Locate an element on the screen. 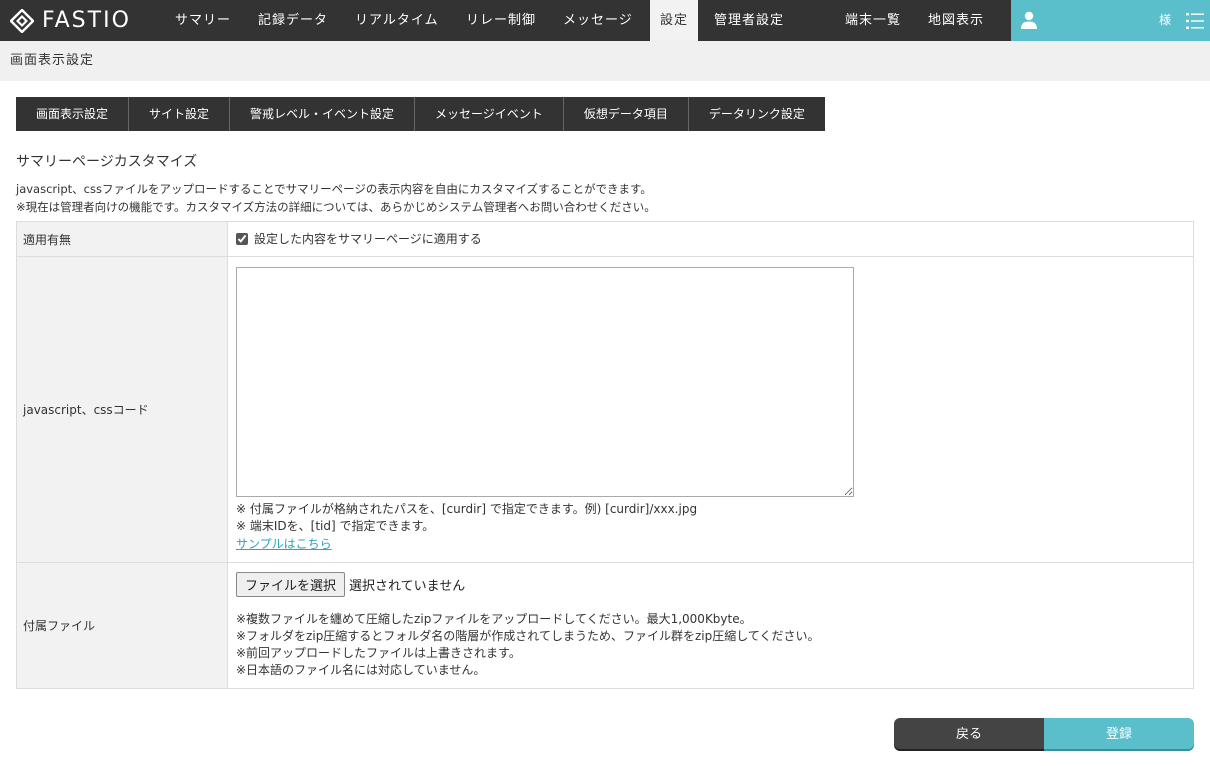 The height and width of the screenshot is (766, 1210). nav-records: 記録データ is located at coordinates (293, 20).